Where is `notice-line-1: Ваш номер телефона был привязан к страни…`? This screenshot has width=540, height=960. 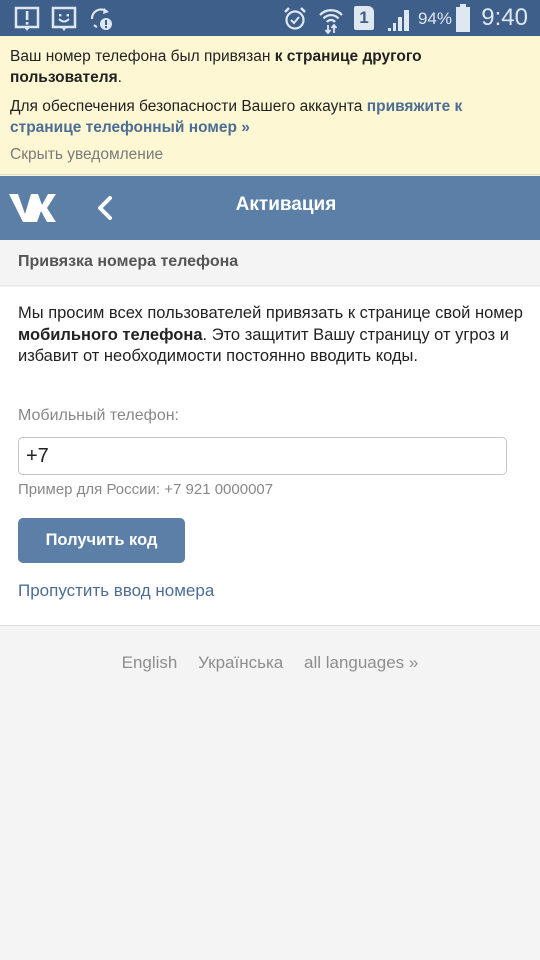
notice-line-1: Ваш номер телефона был привязан к страни… is located at coordinates (270, 67).